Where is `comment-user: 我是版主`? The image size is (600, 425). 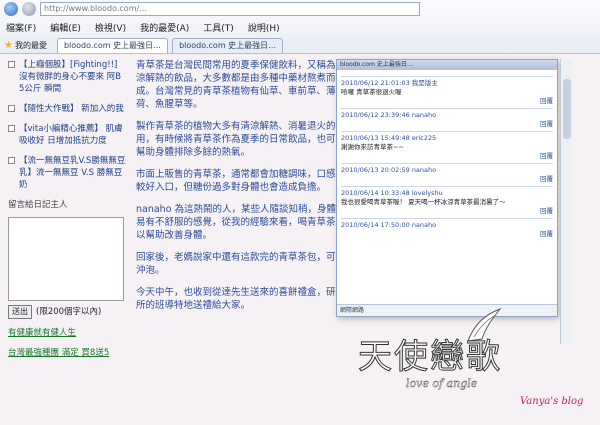
comment-user: 我是版主 is located at coordinates (425, 83).